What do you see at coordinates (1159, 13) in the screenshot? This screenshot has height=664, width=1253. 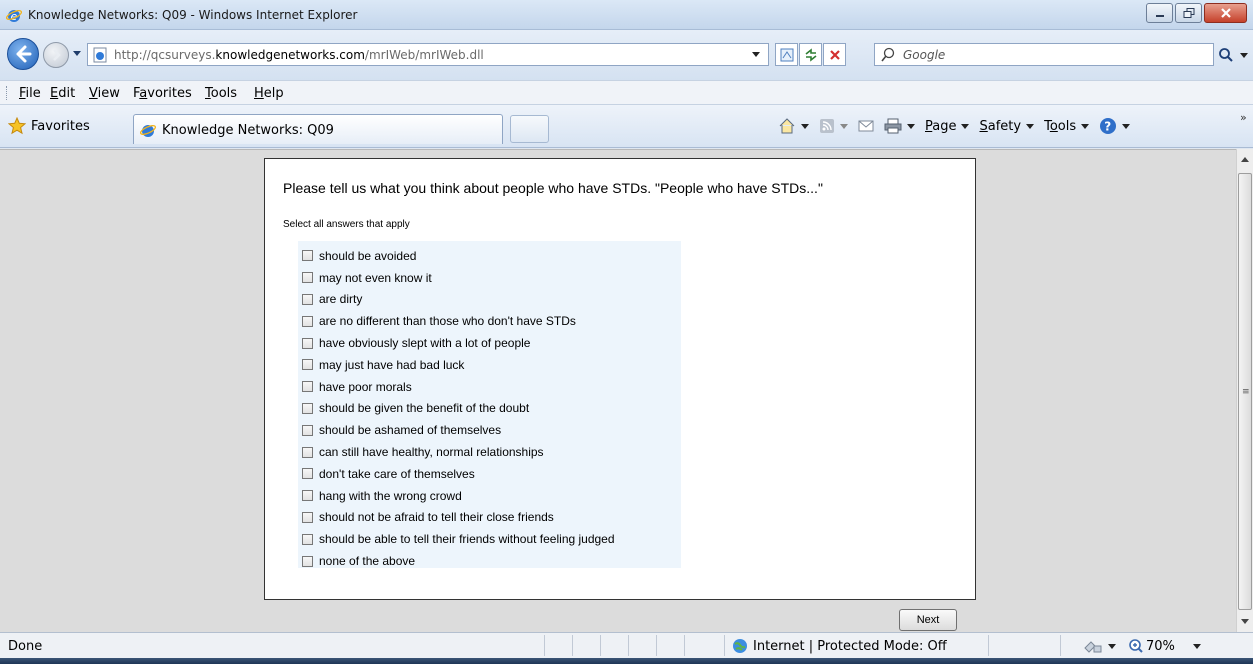 I see `minimize-button` at bounding box center [1159, 13].